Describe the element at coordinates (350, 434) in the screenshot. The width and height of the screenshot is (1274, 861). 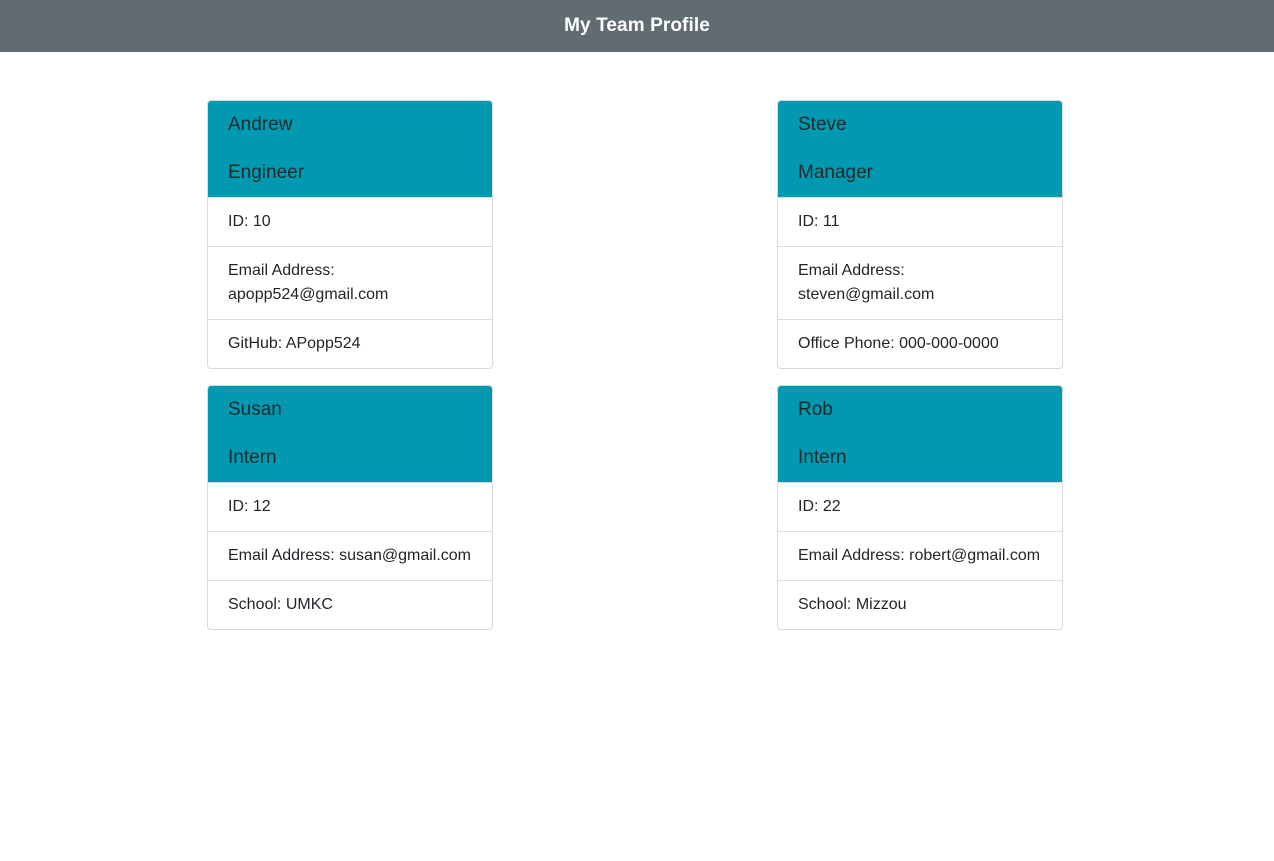
I see `card-header: Susan Intern` at that location.